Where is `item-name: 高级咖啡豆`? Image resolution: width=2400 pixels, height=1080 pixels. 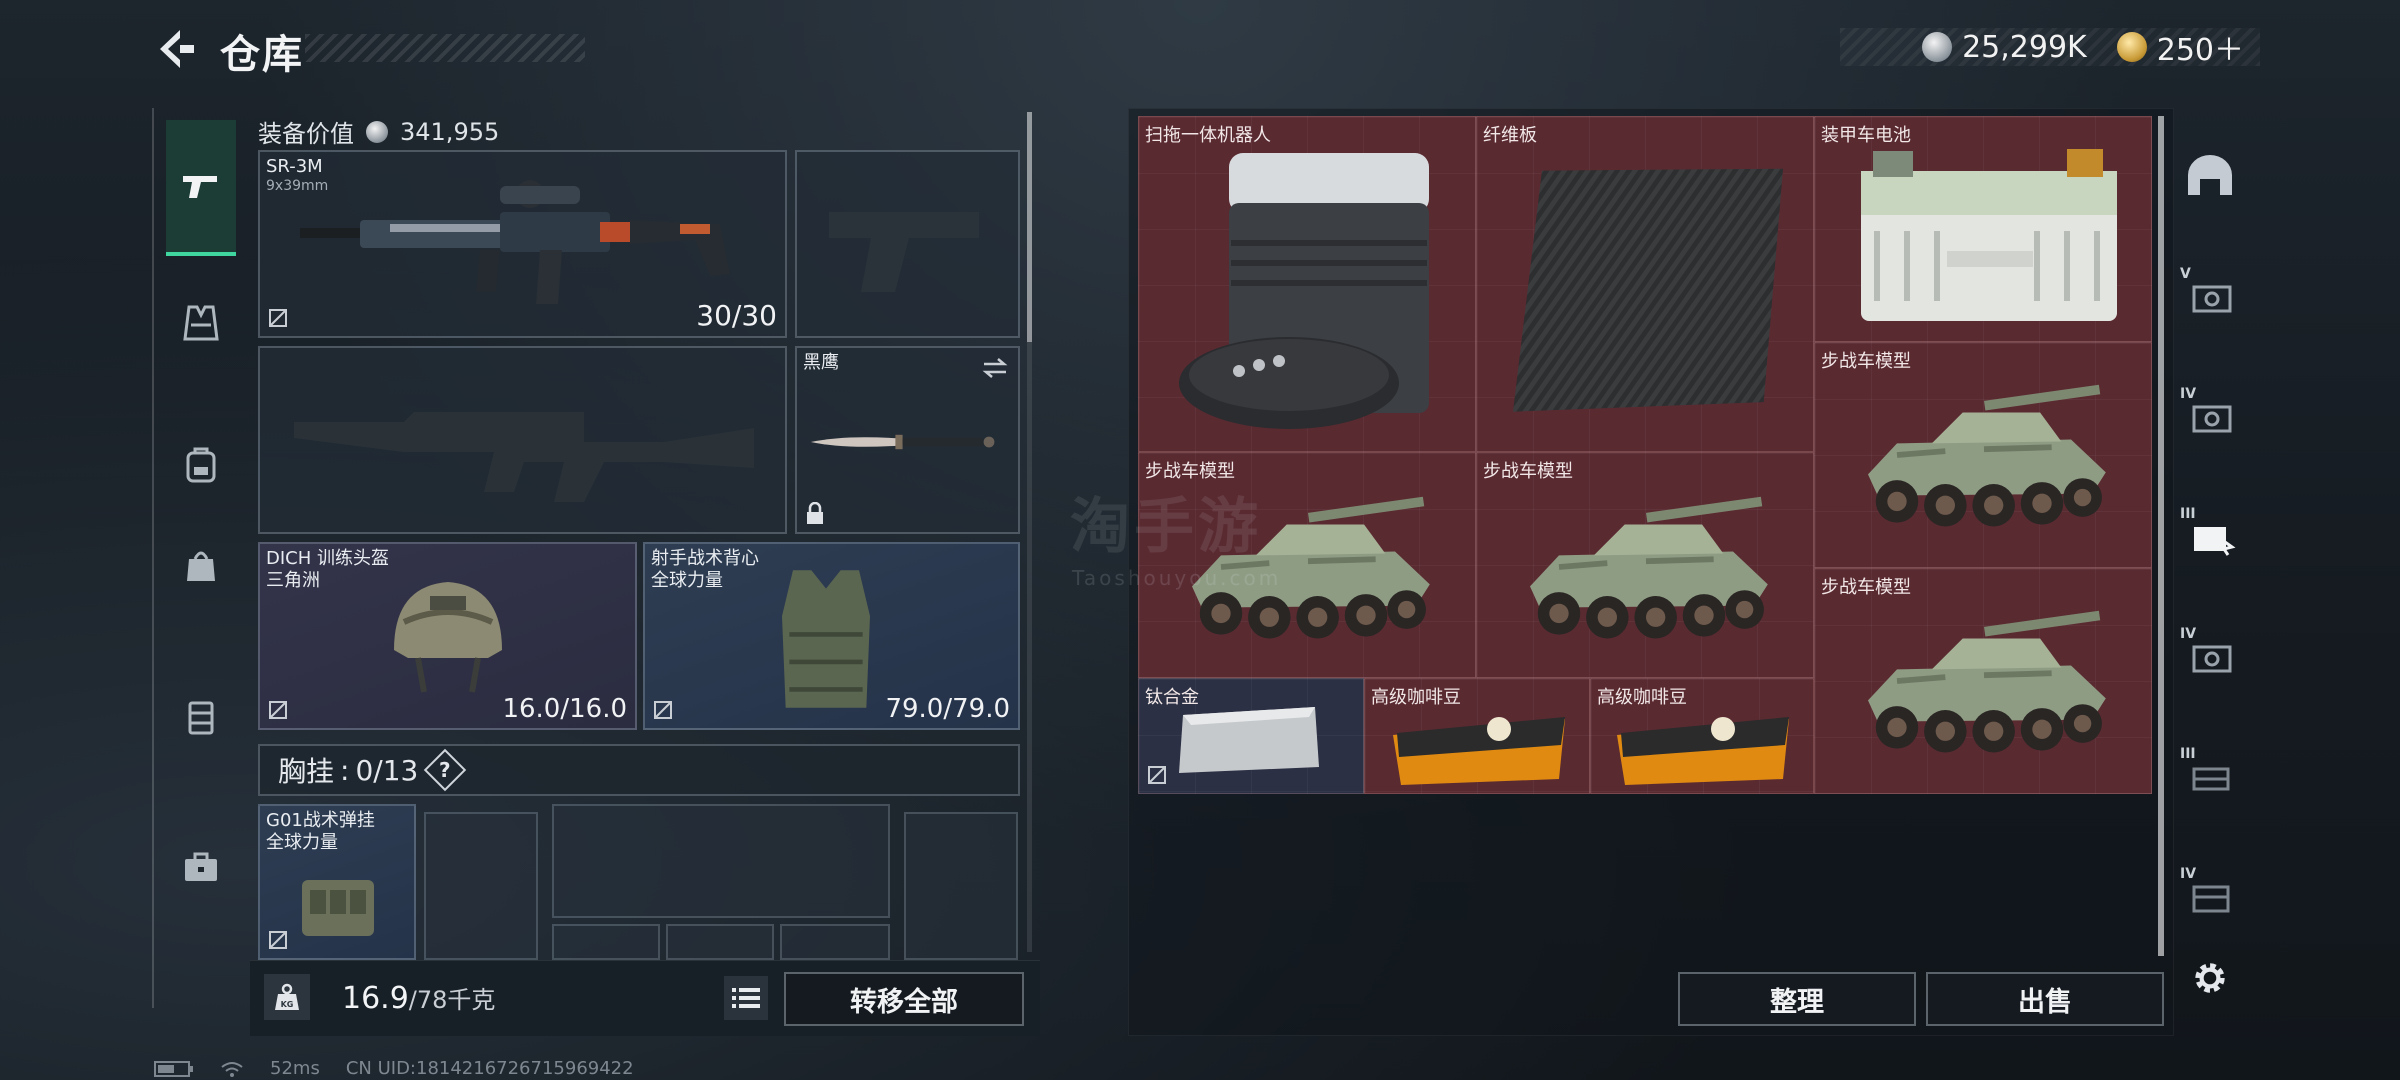 item-name: 高级咖啡豆 is located at coordinates (1642, 697).